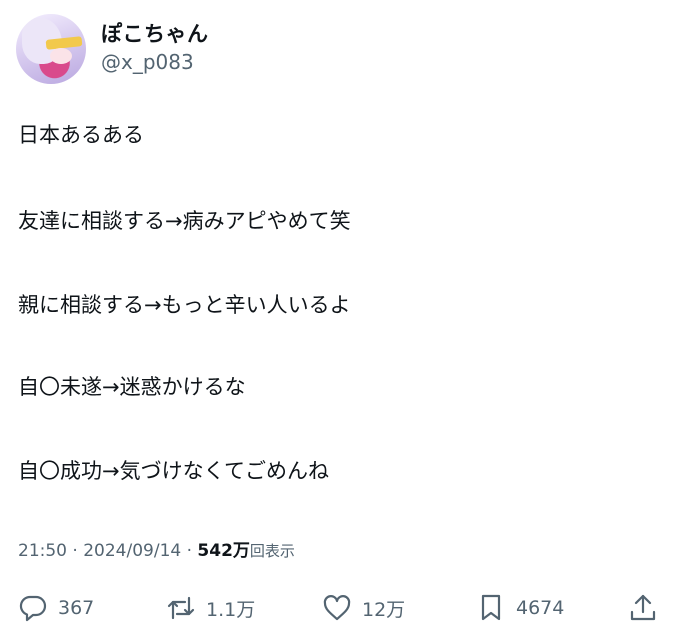  I want to click on like-icon, so click(337, 608).